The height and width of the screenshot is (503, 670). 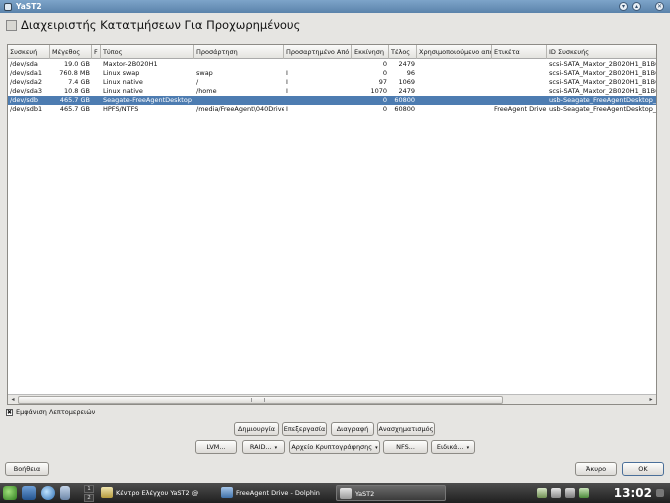 I want to click on cell-type: HPFS/NTFS, so click(x=121, y=109).